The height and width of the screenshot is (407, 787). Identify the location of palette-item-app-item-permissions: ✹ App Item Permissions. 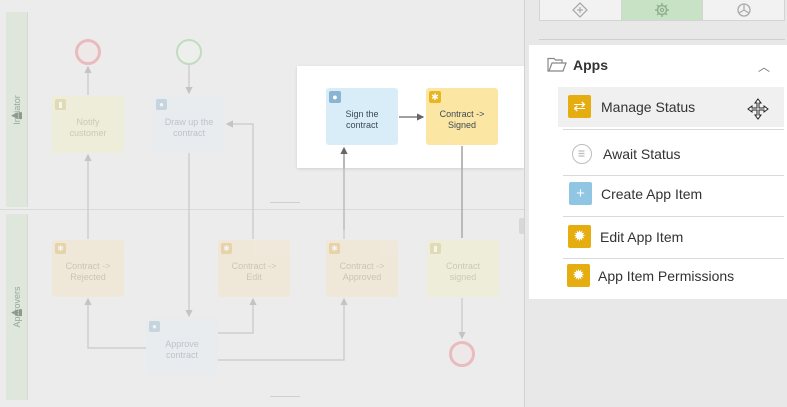
(673, 276).